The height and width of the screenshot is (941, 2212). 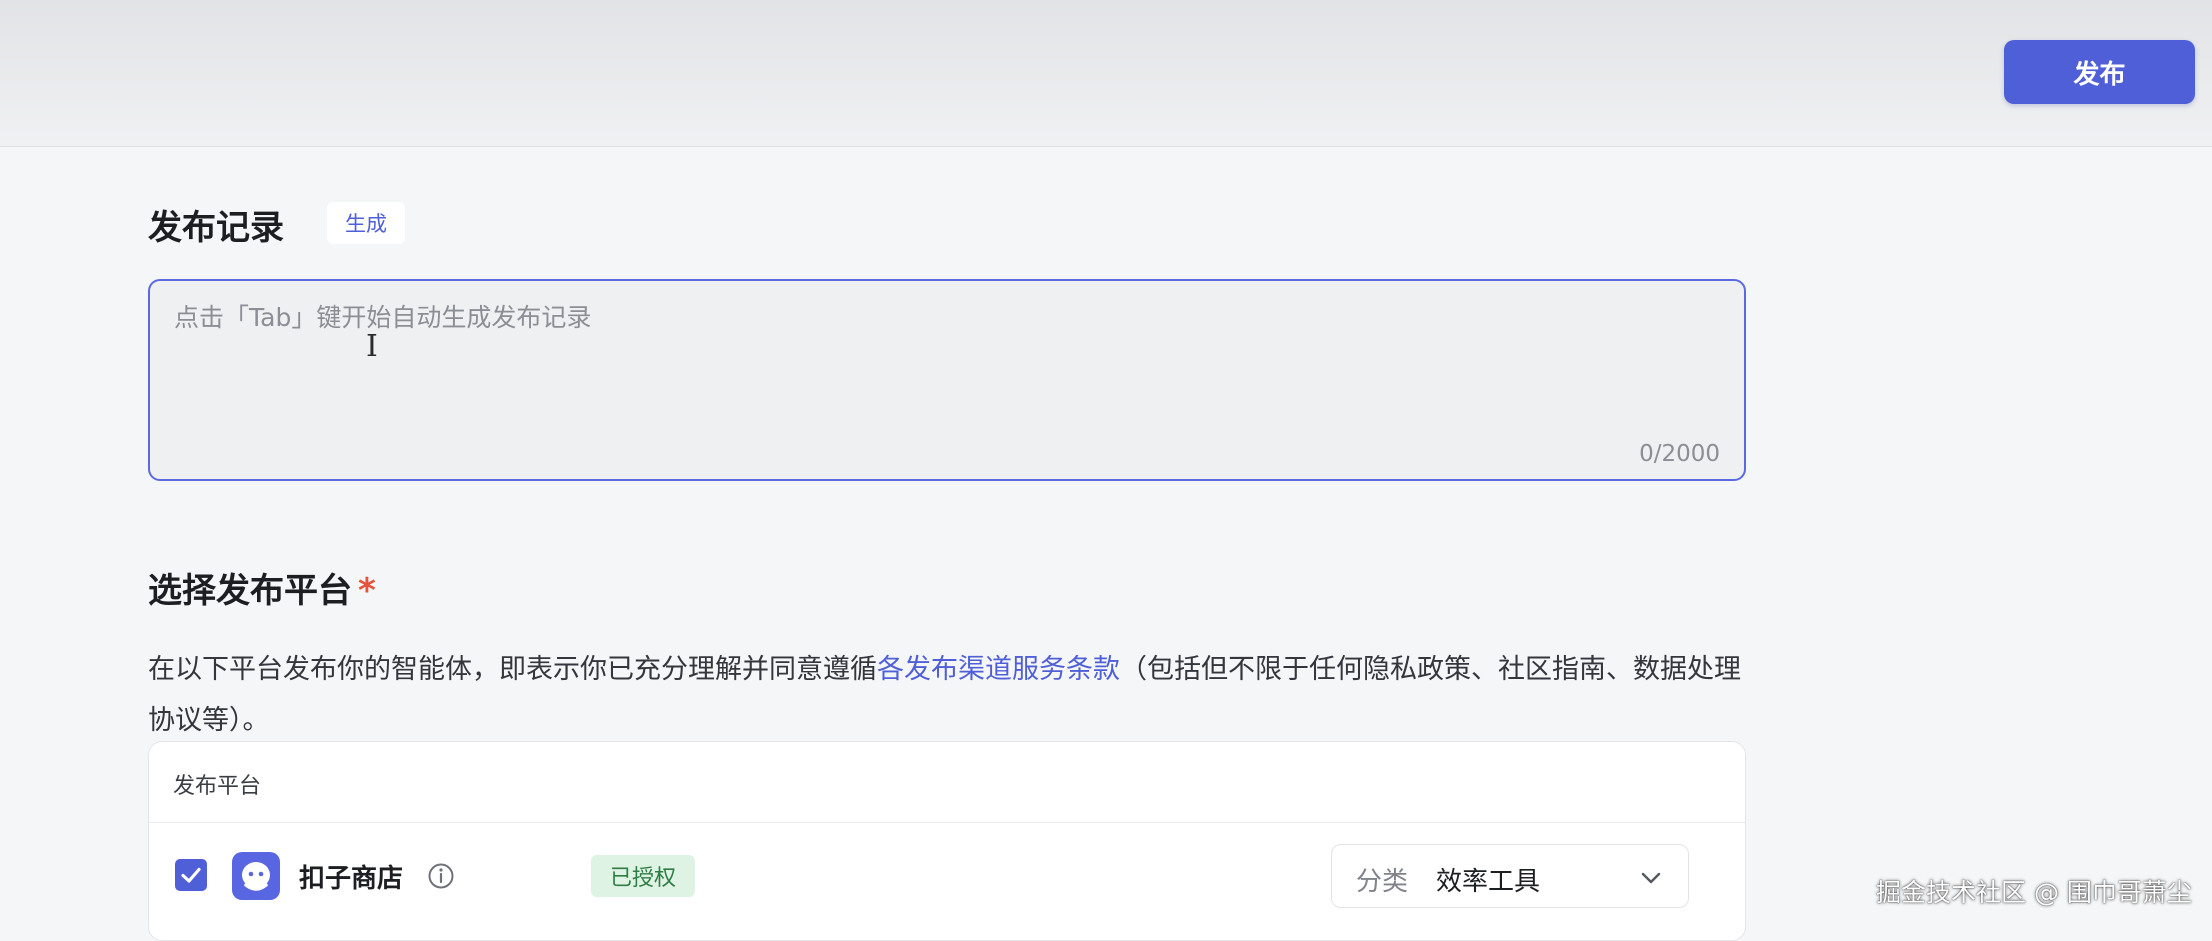 What do you see at coordinates (217, 786) in the screenshot?
I see `platform-table-header: 发布平台` at bounding box center [217, 786].